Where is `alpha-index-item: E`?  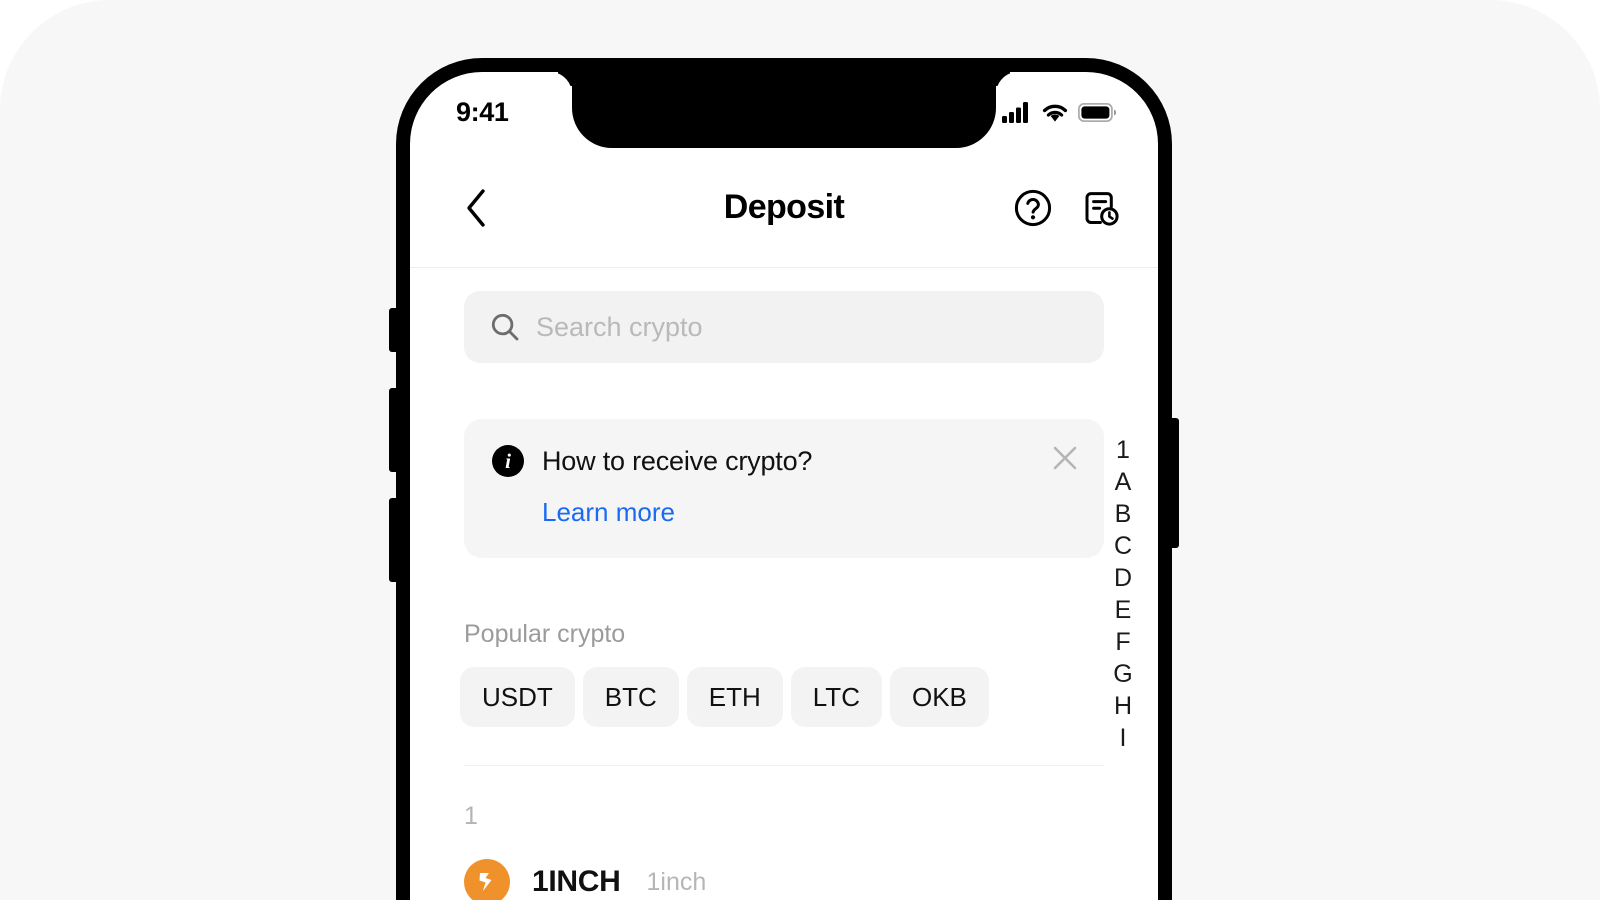
alpha-index-item: E is located at coordinates (1123, 610).